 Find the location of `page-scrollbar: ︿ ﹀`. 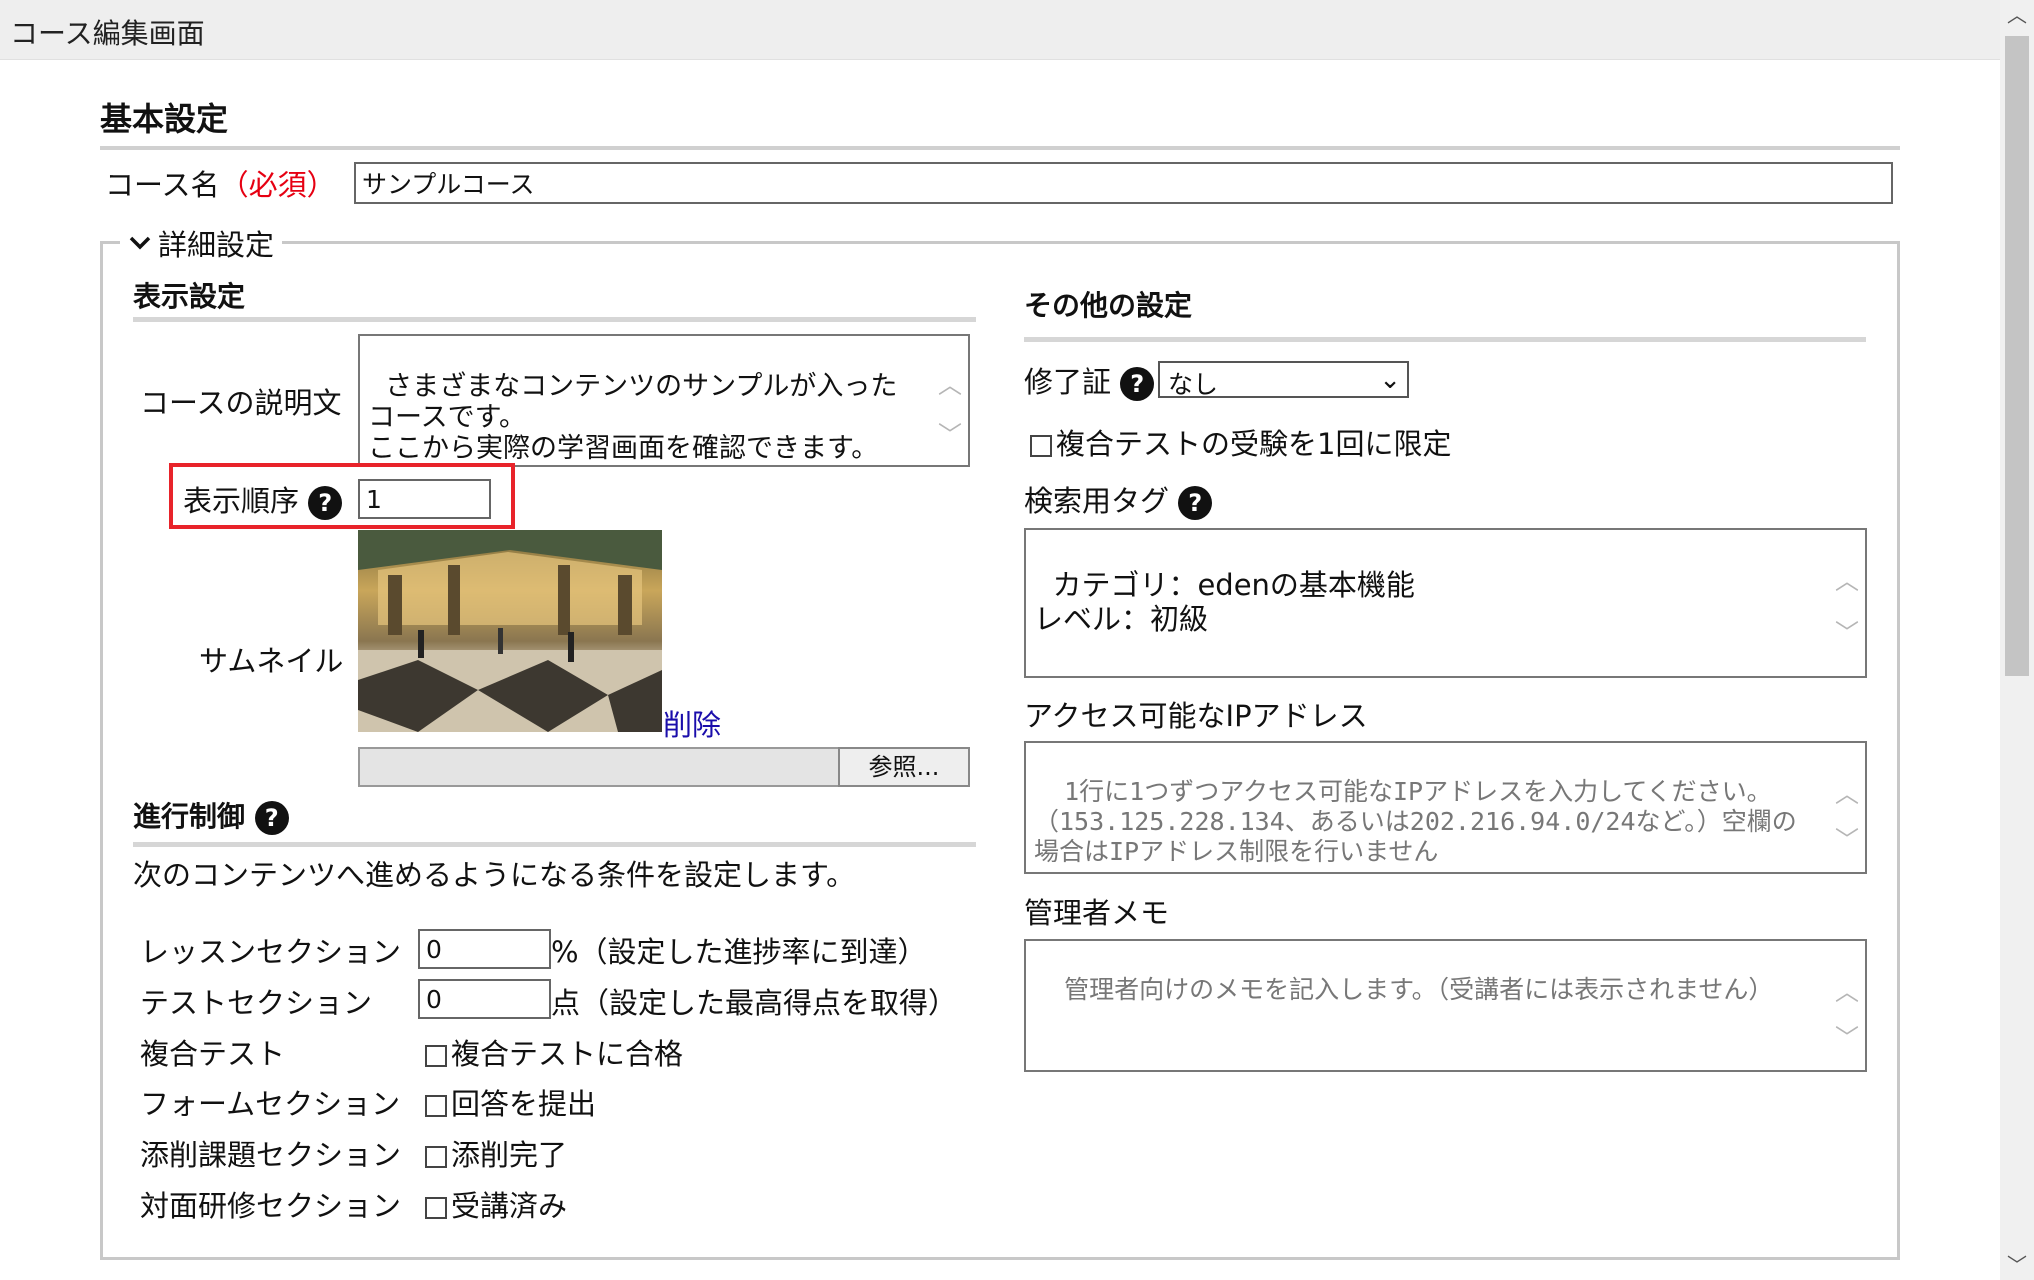

page-scrollbar: ︿ ﹀ is located at coordinates (2017, 640).